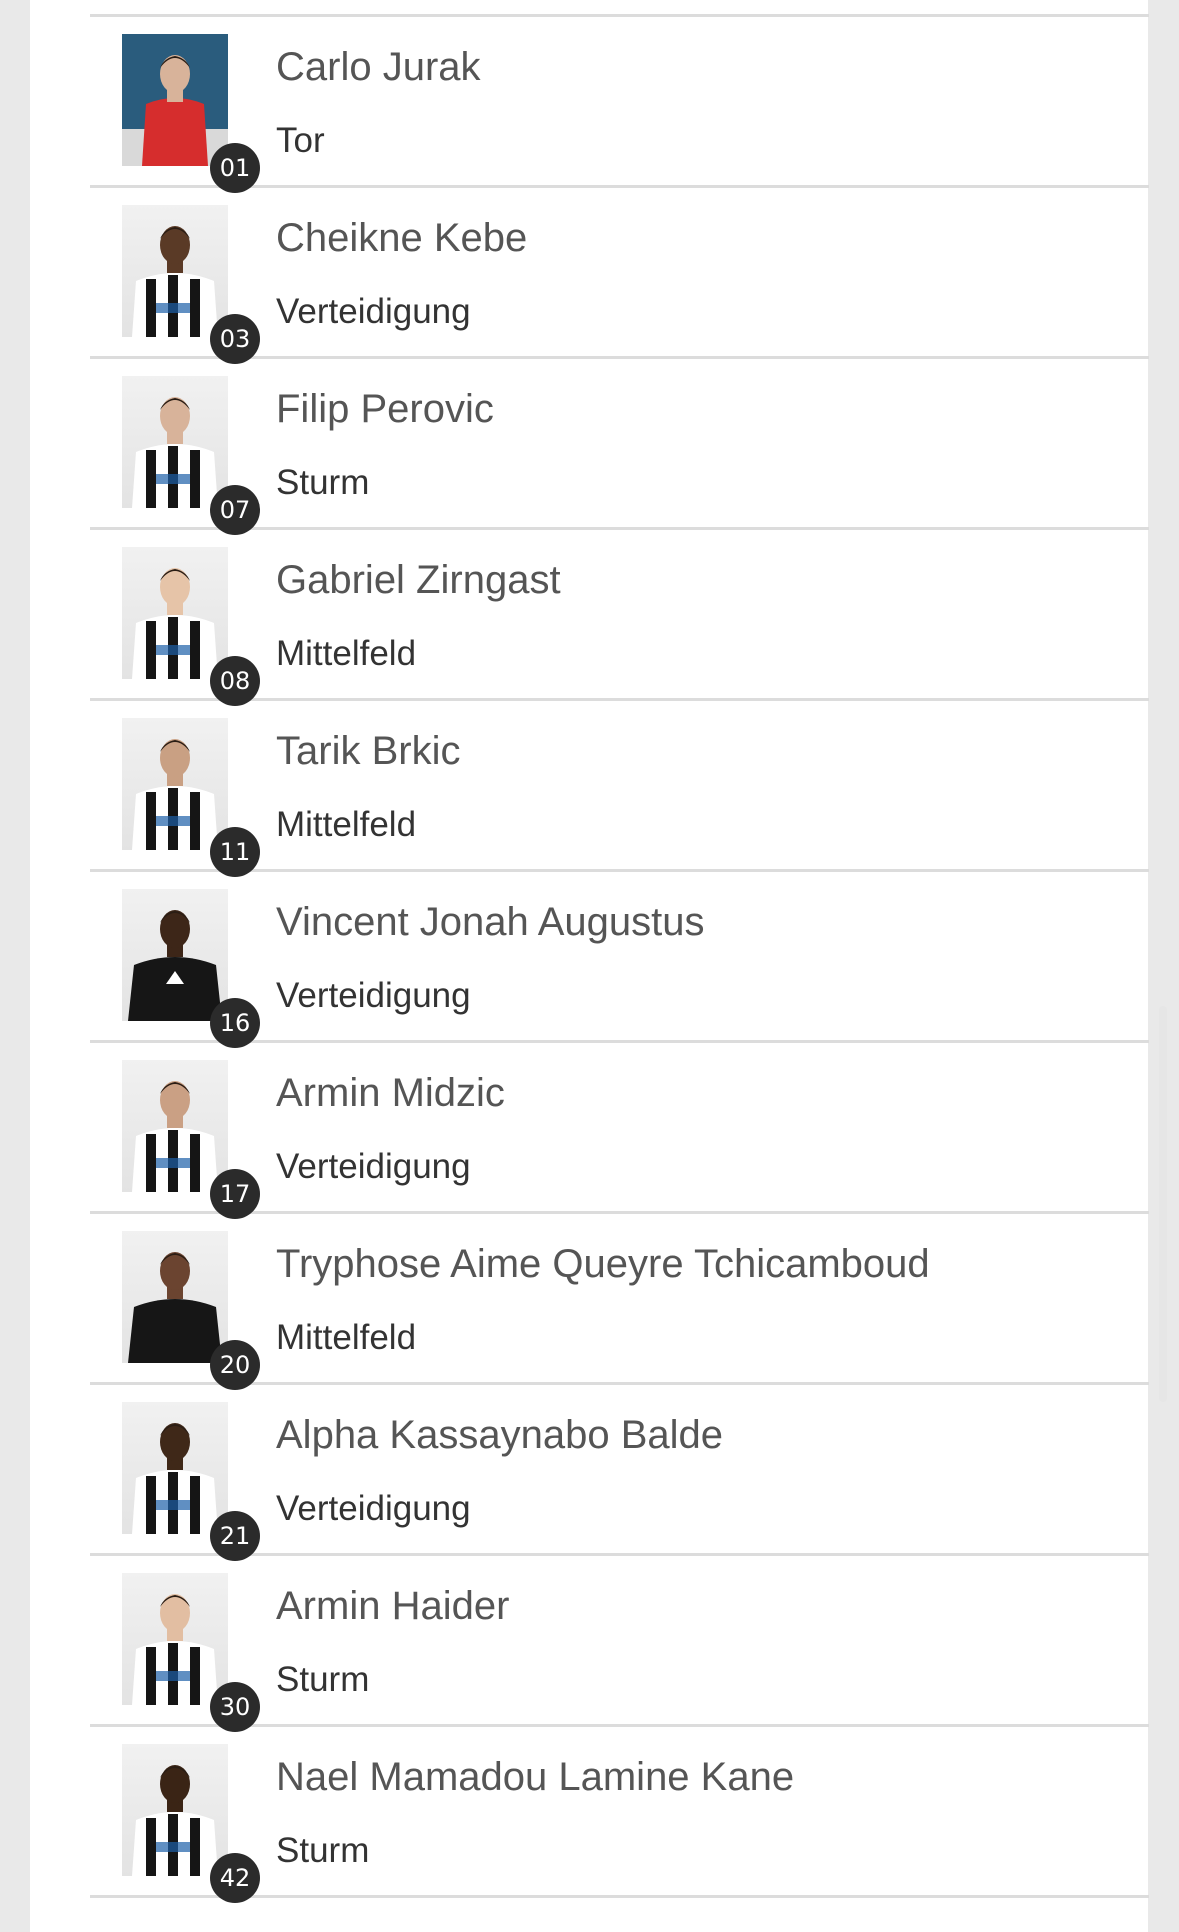 This screenshot has height=1932, width=1179. I want to click on list-item: 21 Alpha Kassaynabo Balde Verteidigung, so click(619, 1473).